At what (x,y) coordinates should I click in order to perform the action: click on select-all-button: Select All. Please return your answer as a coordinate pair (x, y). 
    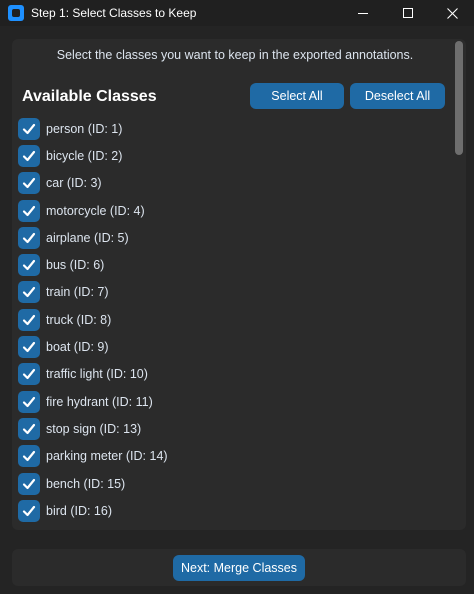
    Looking at the image, I should click on (297, 96).